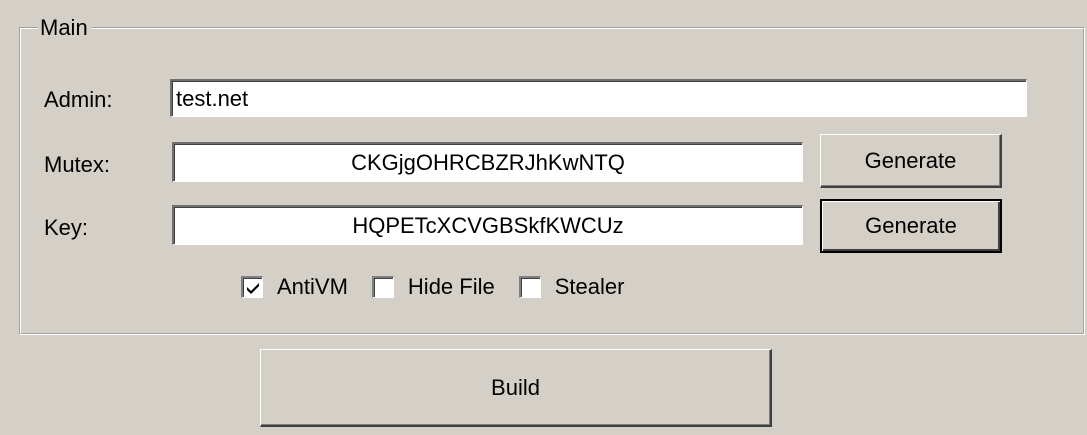 This screenshot has height=435, width=1087. I want to click on build-button: Build, so click(516, 388).